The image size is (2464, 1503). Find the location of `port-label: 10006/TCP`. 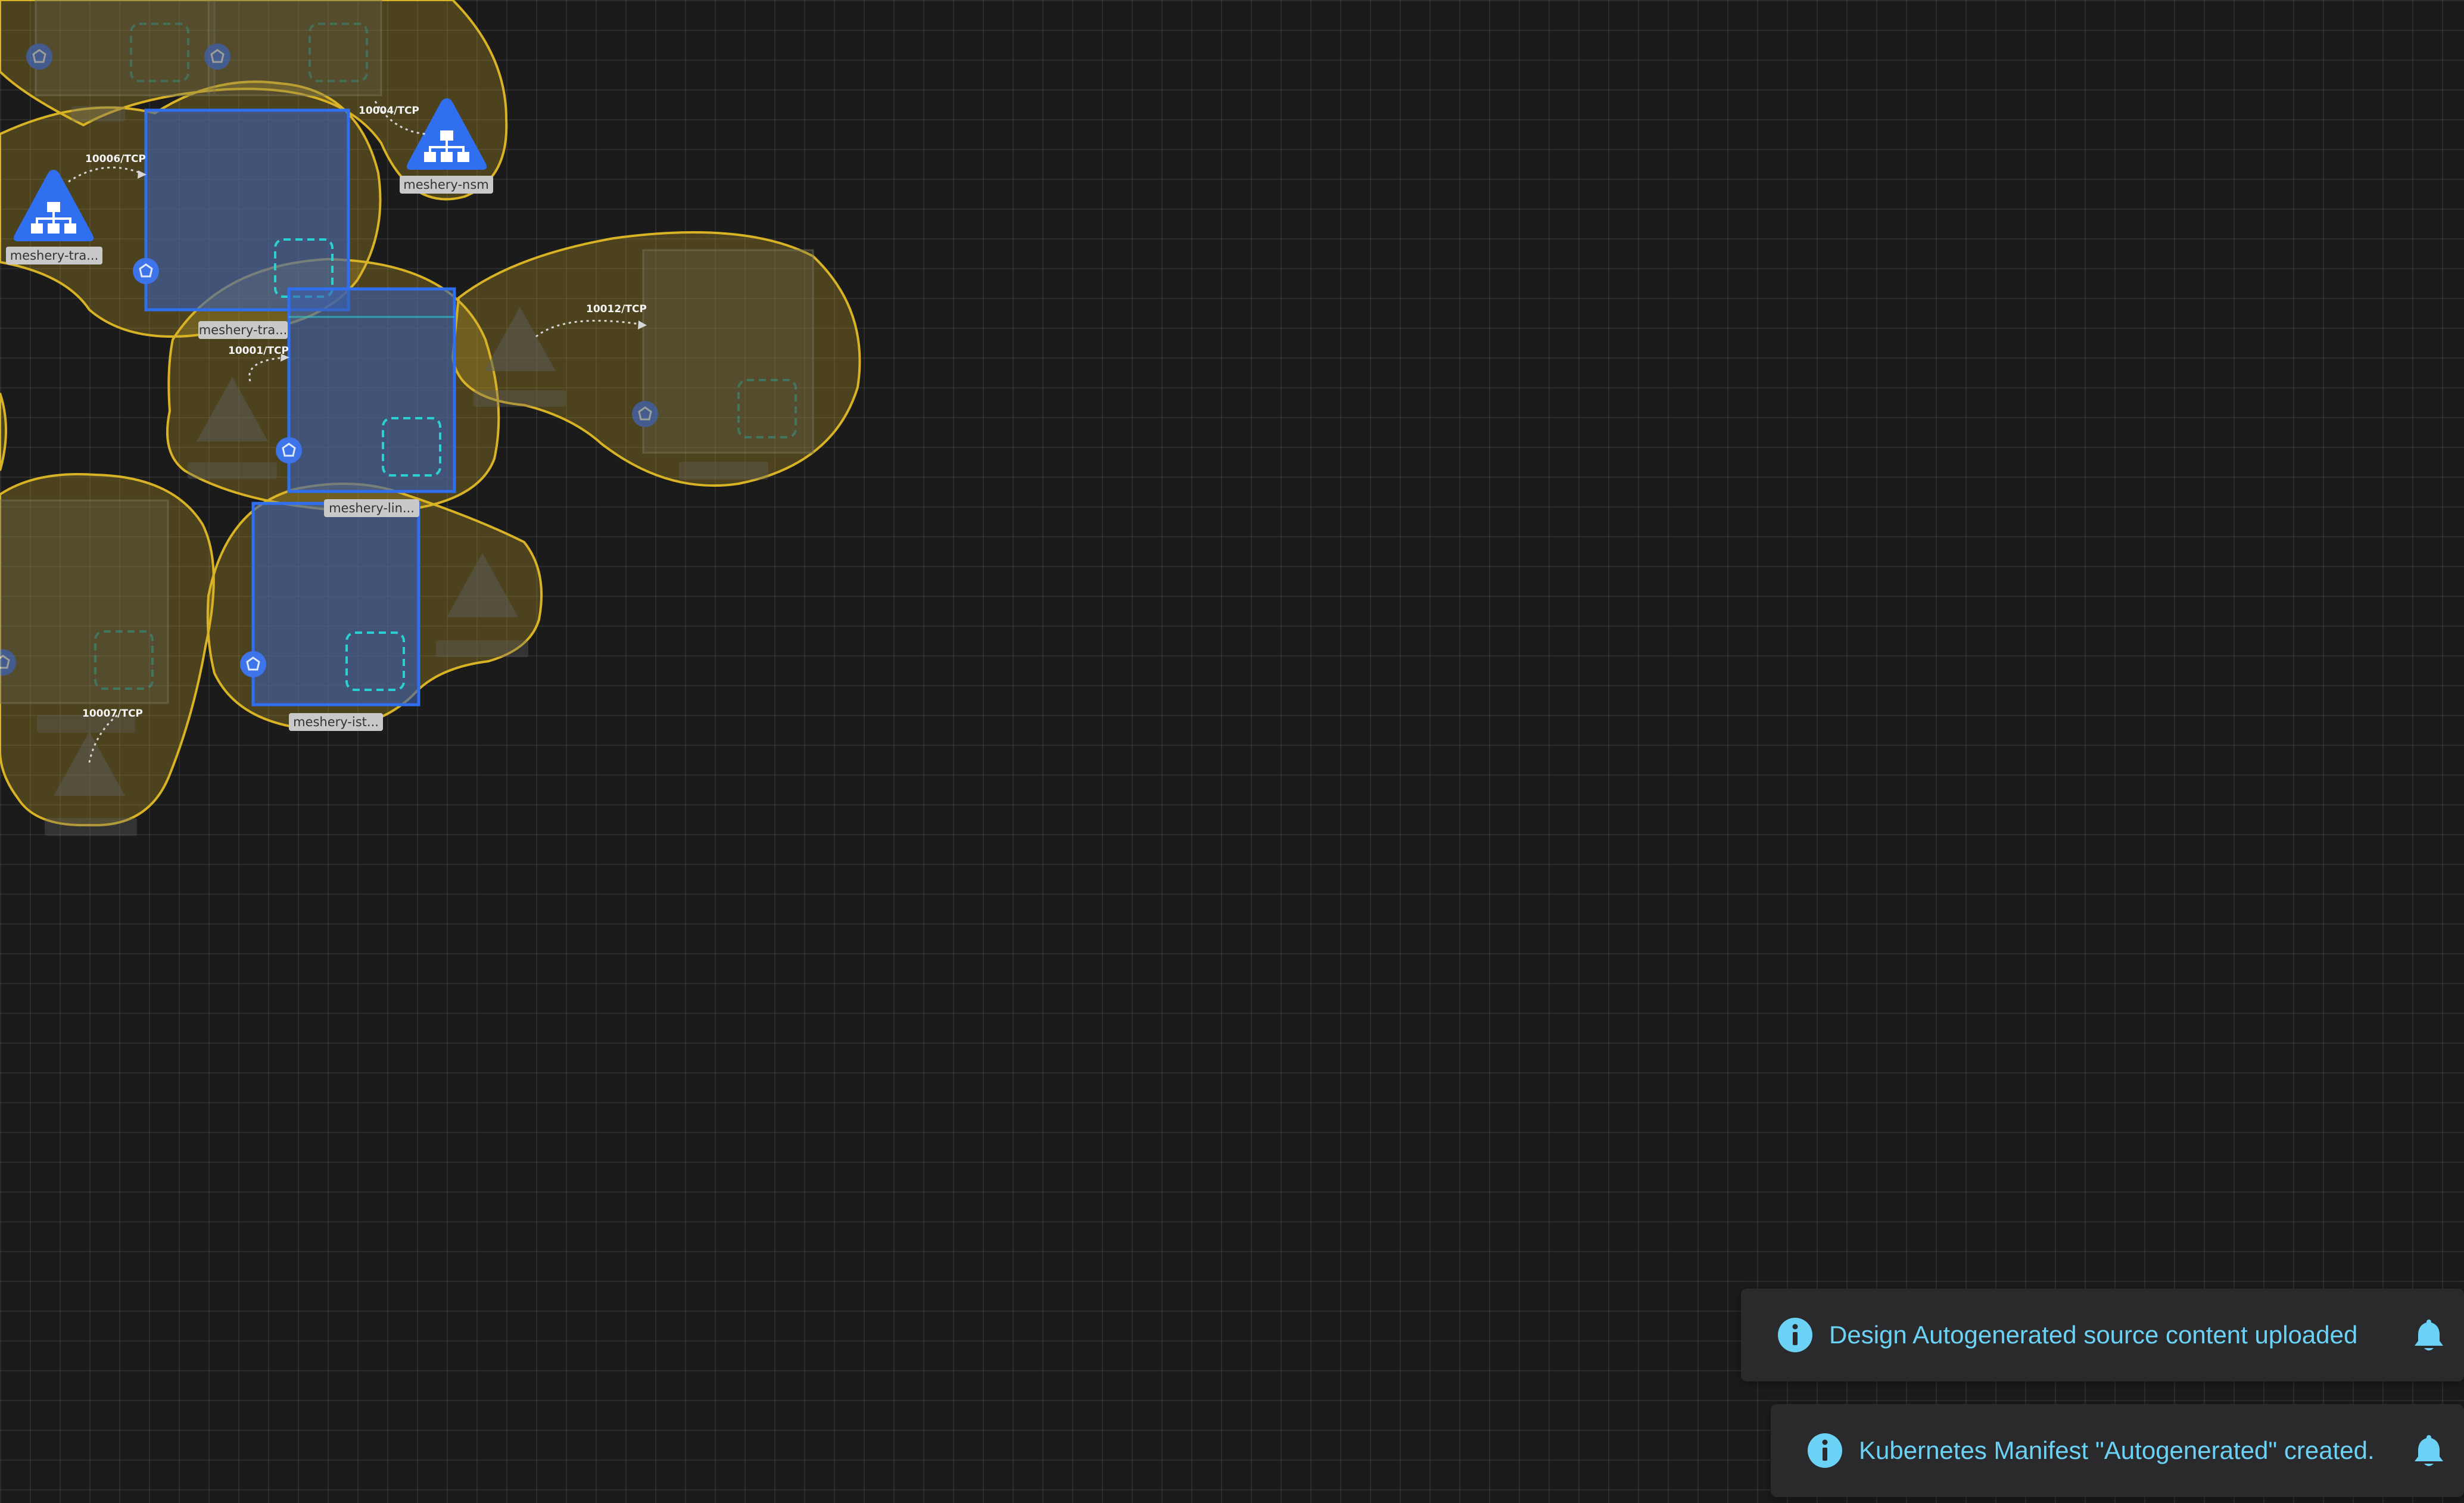

port-label: 10006/TCP is located at coordinates (115, 159).